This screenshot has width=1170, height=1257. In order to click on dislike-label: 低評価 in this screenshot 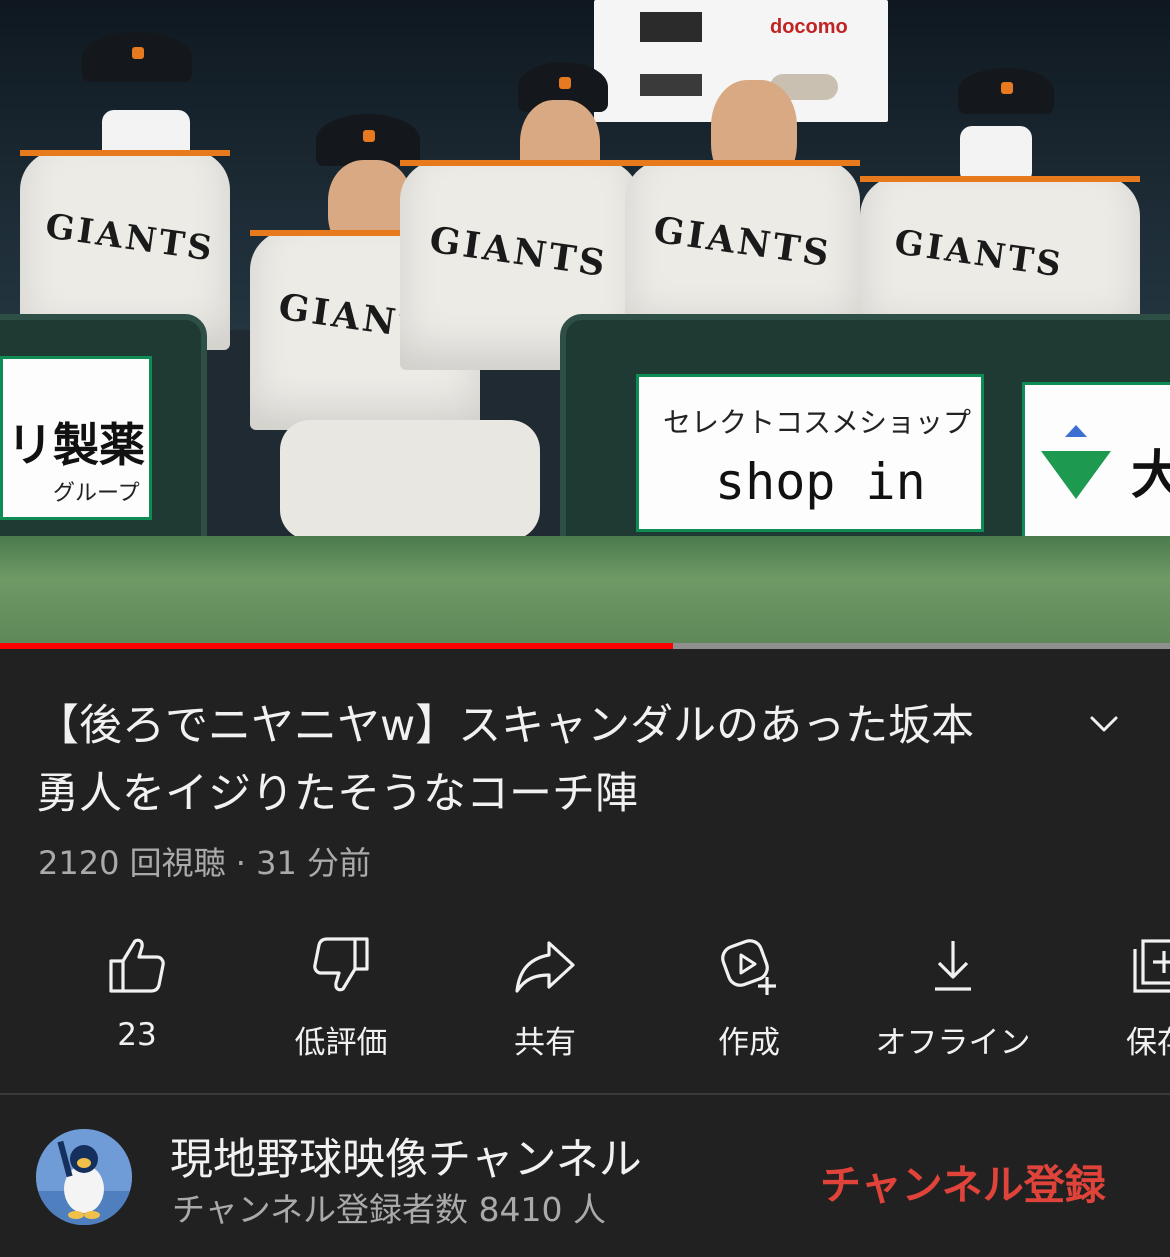, I will do `click(341, 1043)`.